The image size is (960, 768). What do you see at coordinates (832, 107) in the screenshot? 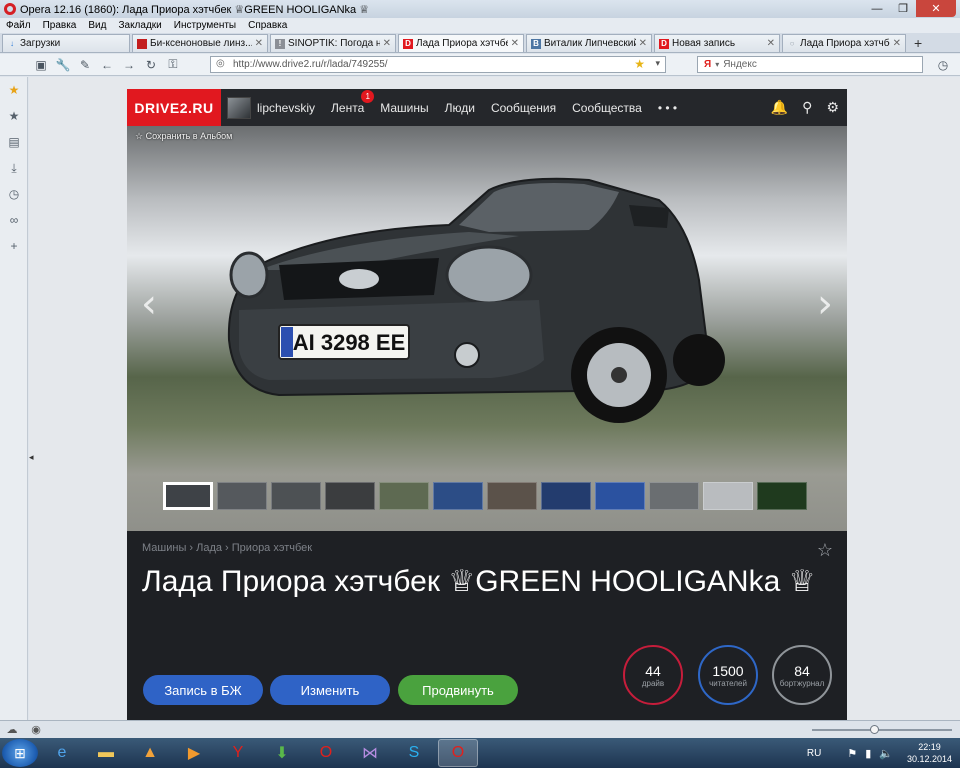
I see `gear-icon: ⚙` at bounding box center [832, 107].